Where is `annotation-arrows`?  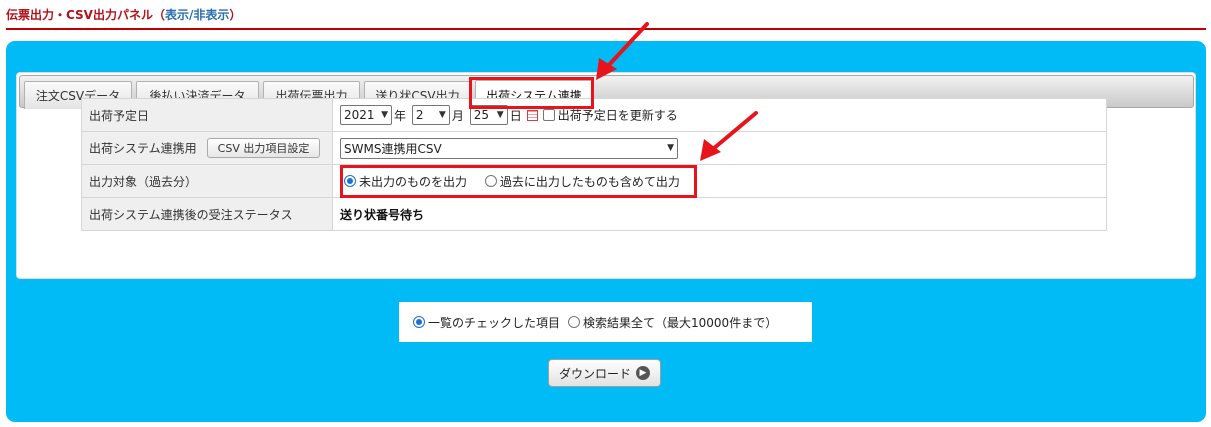 annotation-arrows is located at coordinates (677, 91).